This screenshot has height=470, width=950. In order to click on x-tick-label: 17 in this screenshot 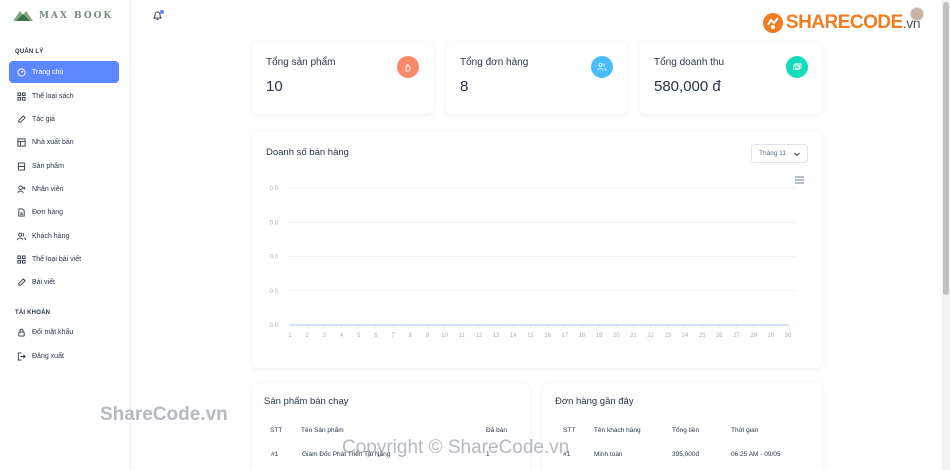, I will do `click(564, 336)`.